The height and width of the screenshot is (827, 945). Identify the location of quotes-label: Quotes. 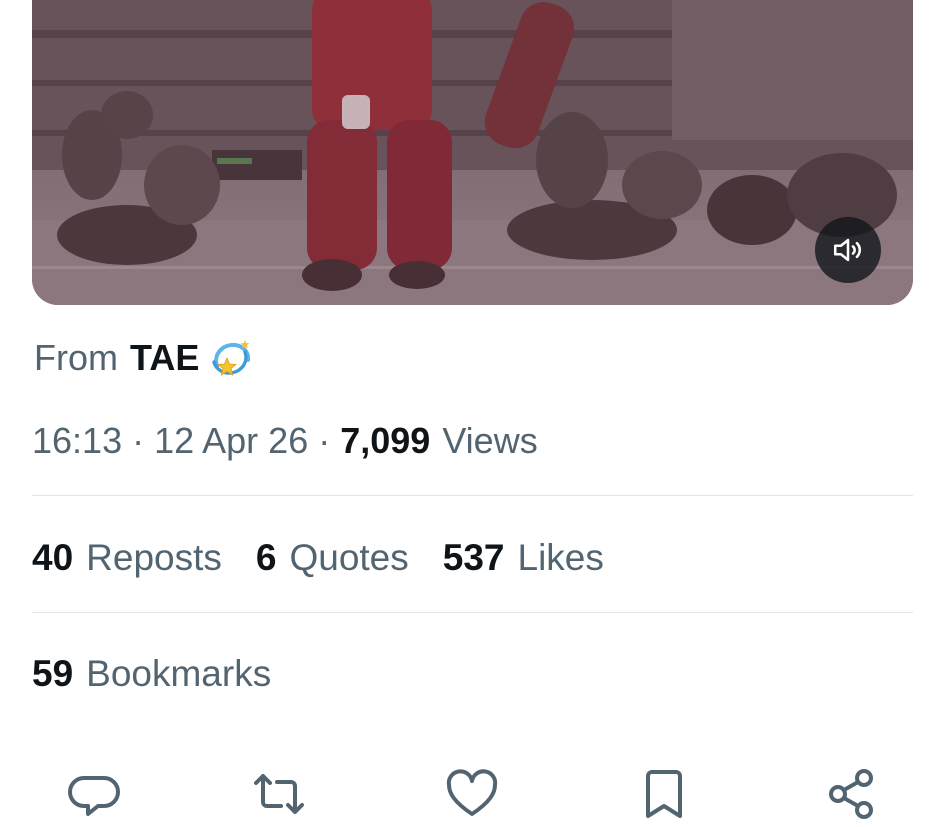
(349, 557).